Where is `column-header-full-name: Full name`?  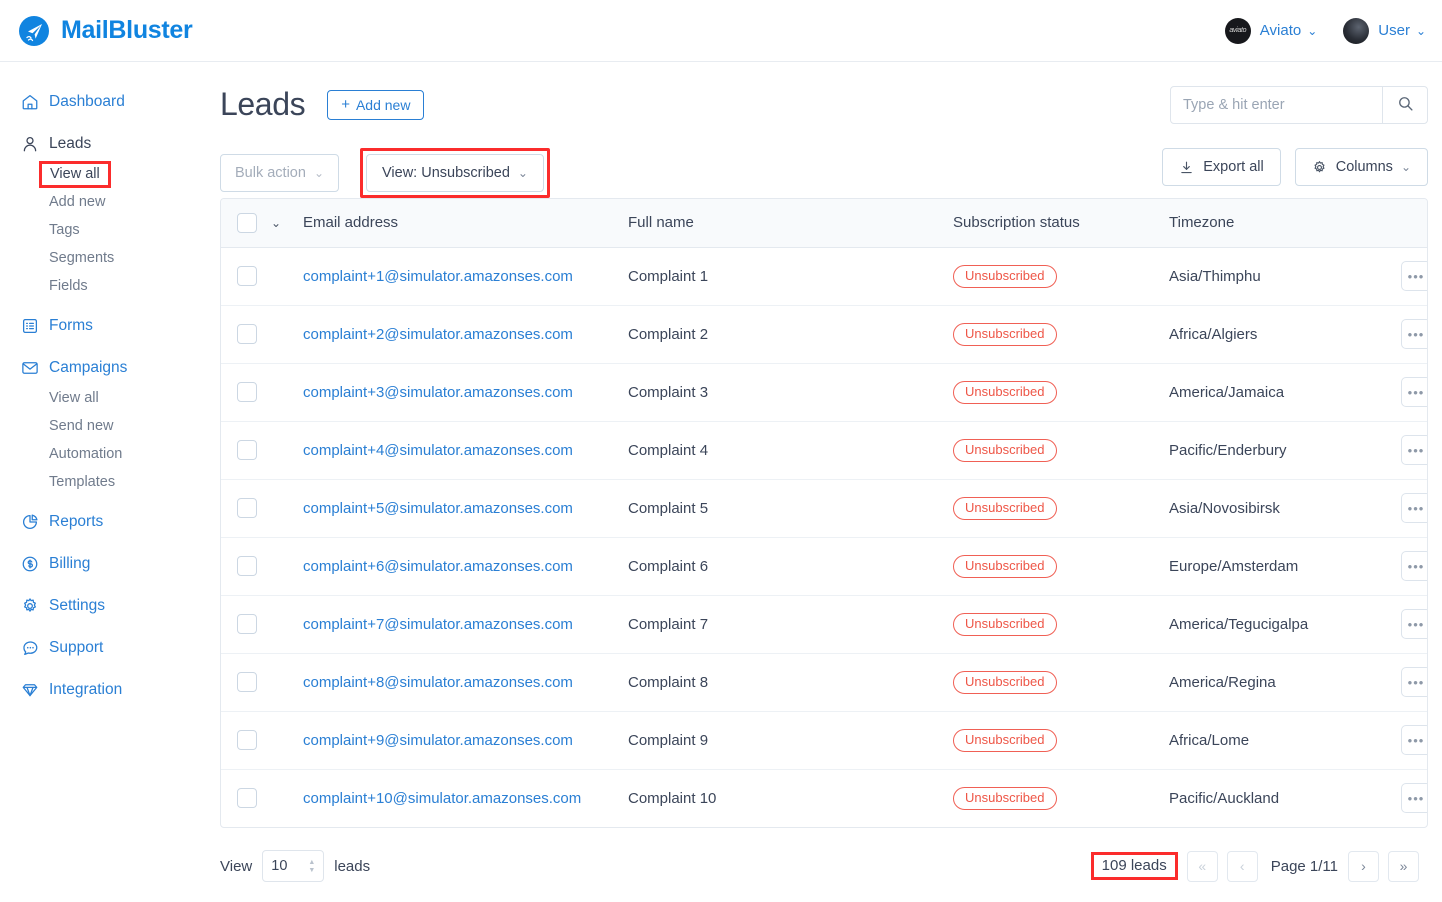
column-header-full-name: Full name is located at coordinates (790, 223).